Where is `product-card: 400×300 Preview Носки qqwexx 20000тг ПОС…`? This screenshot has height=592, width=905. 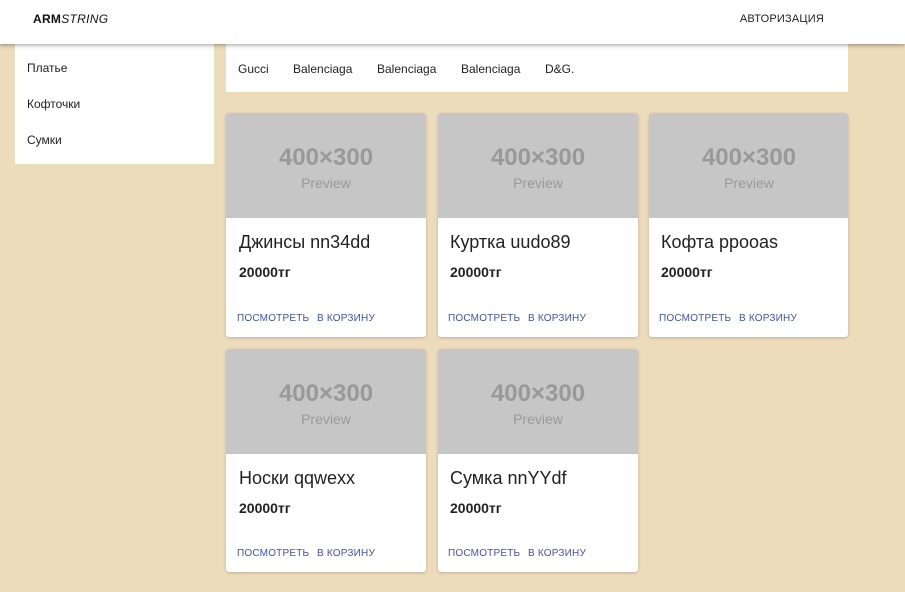
product-card: 400×300 Preview Носки qqwexx 20000тг ПОС… is located at coordinates (326, 460).